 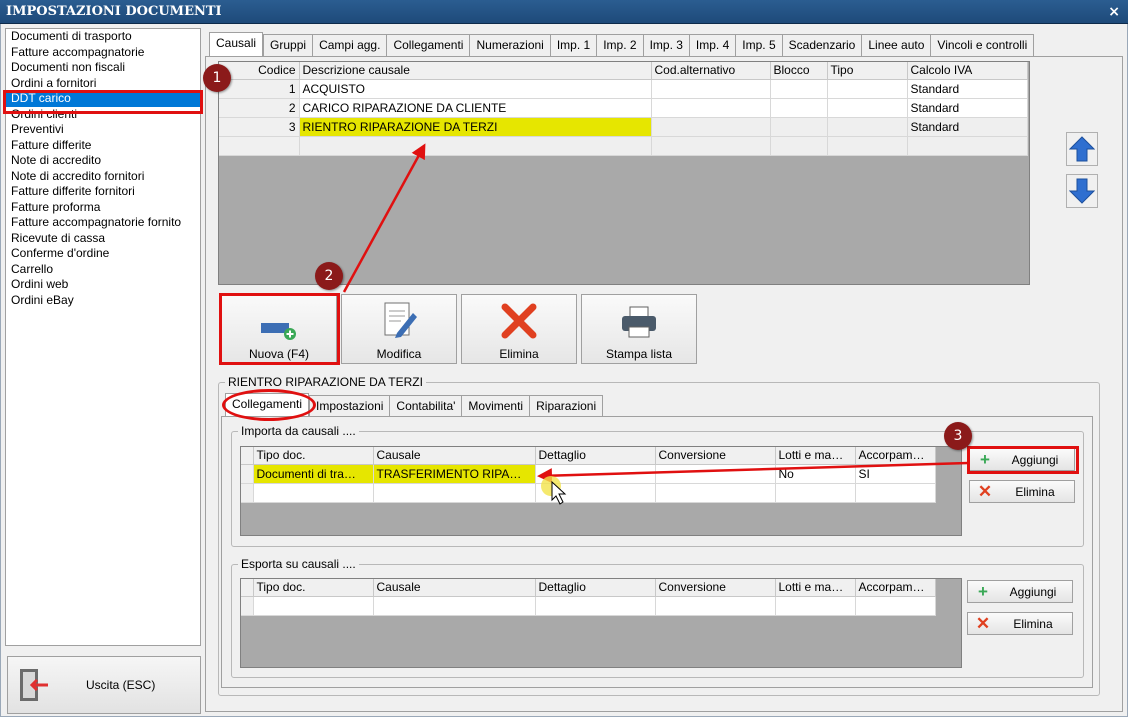 I want to click on col-calcolo-iva: Calcolo IVA, so click(x=967, y=71).